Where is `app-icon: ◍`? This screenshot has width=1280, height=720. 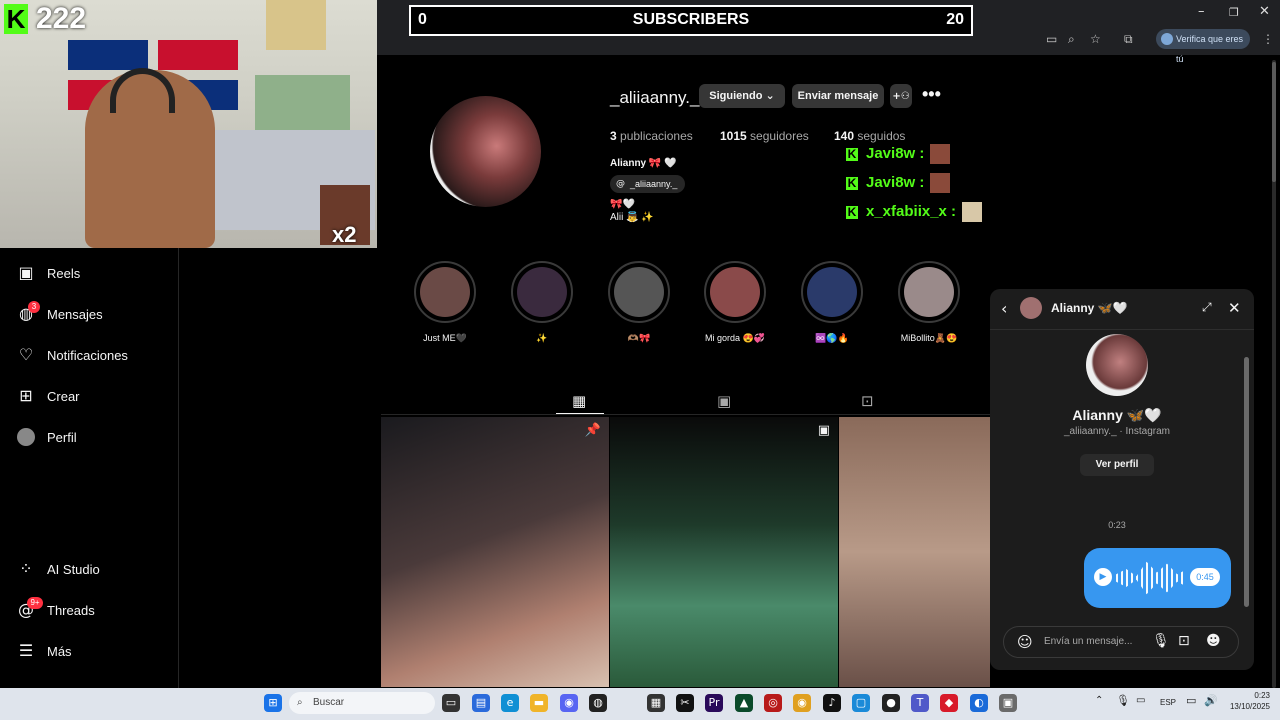
app-icon: ◍ is located at coordinates (598, 703).